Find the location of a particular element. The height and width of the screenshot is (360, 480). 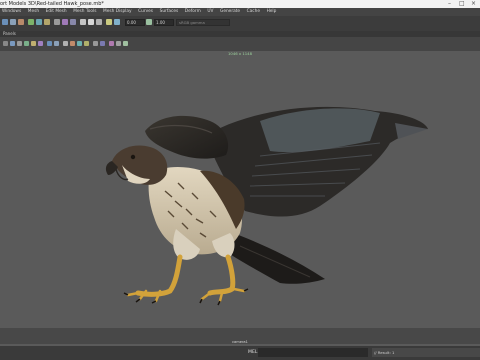

depth-of-field-icon is located at coordinates (95, 43).